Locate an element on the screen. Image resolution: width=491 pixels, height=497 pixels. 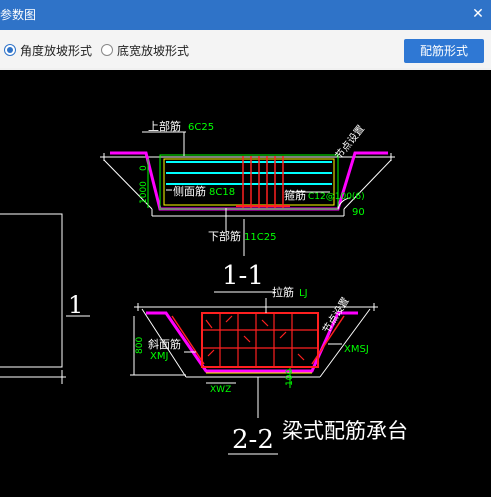
node-setting-label-2: 节点设置 is located at coordinates (335, 315).